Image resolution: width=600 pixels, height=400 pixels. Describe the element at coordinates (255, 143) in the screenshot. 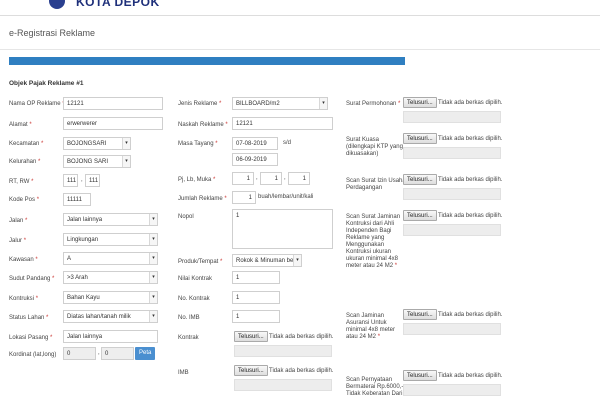

I see `masa-tayang-from-input: 07-08-2019` at that location.